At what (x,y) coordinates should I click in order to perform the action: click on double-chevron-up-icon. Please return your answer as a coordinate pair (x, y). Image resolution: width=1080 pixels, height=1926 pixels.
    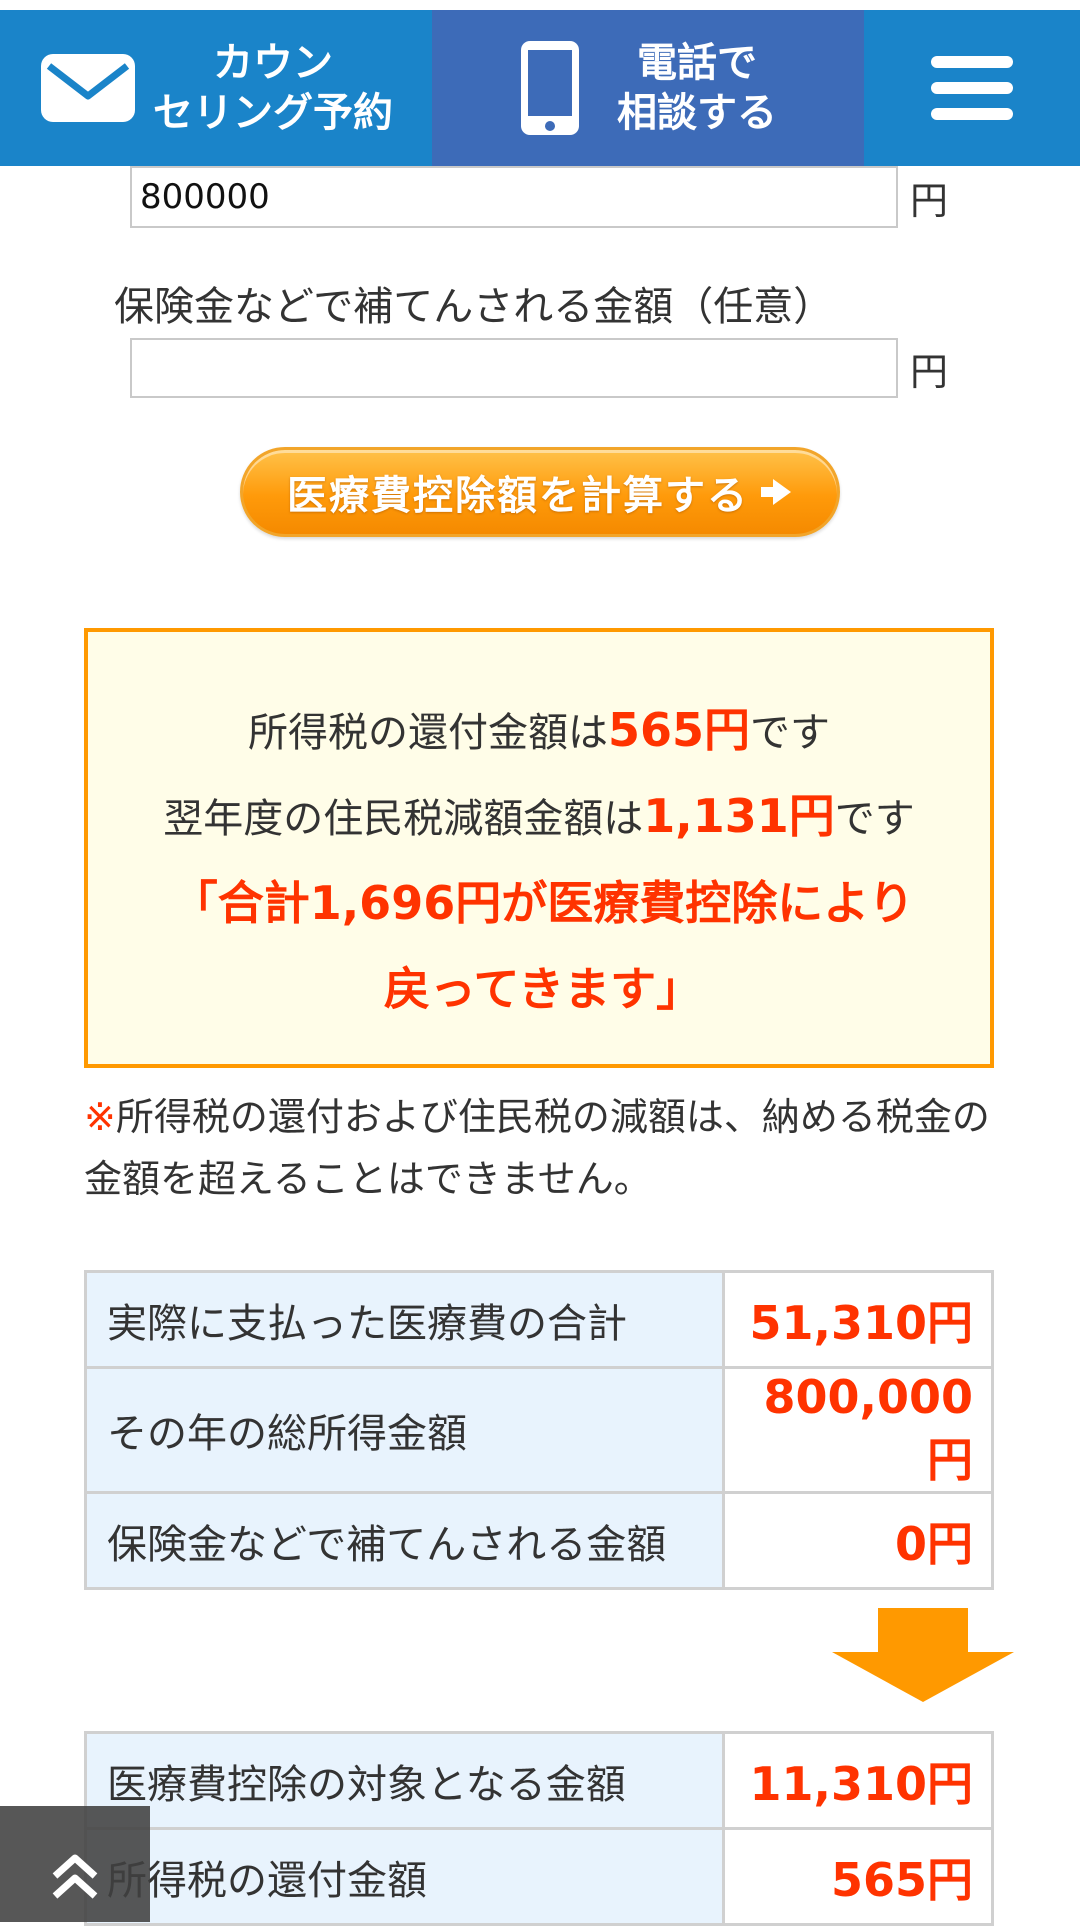
    Looking at the image, I should click on (75, 1876).